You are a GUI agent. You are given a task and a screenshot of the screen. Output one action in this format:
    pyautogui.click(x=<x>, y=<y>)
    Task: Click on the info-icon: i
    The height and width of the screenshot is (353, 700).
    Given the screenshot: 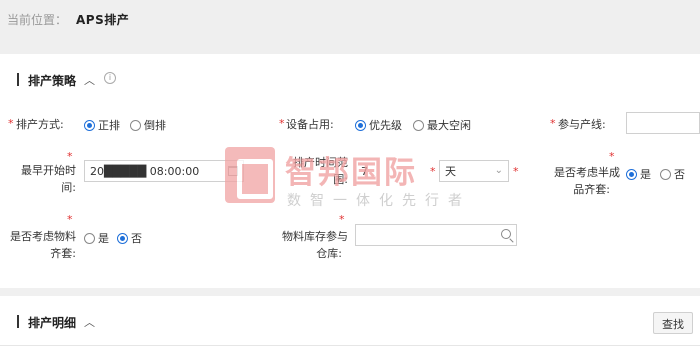 What is the action you would take?
    pyautogui.click(x=110, y=78)
    